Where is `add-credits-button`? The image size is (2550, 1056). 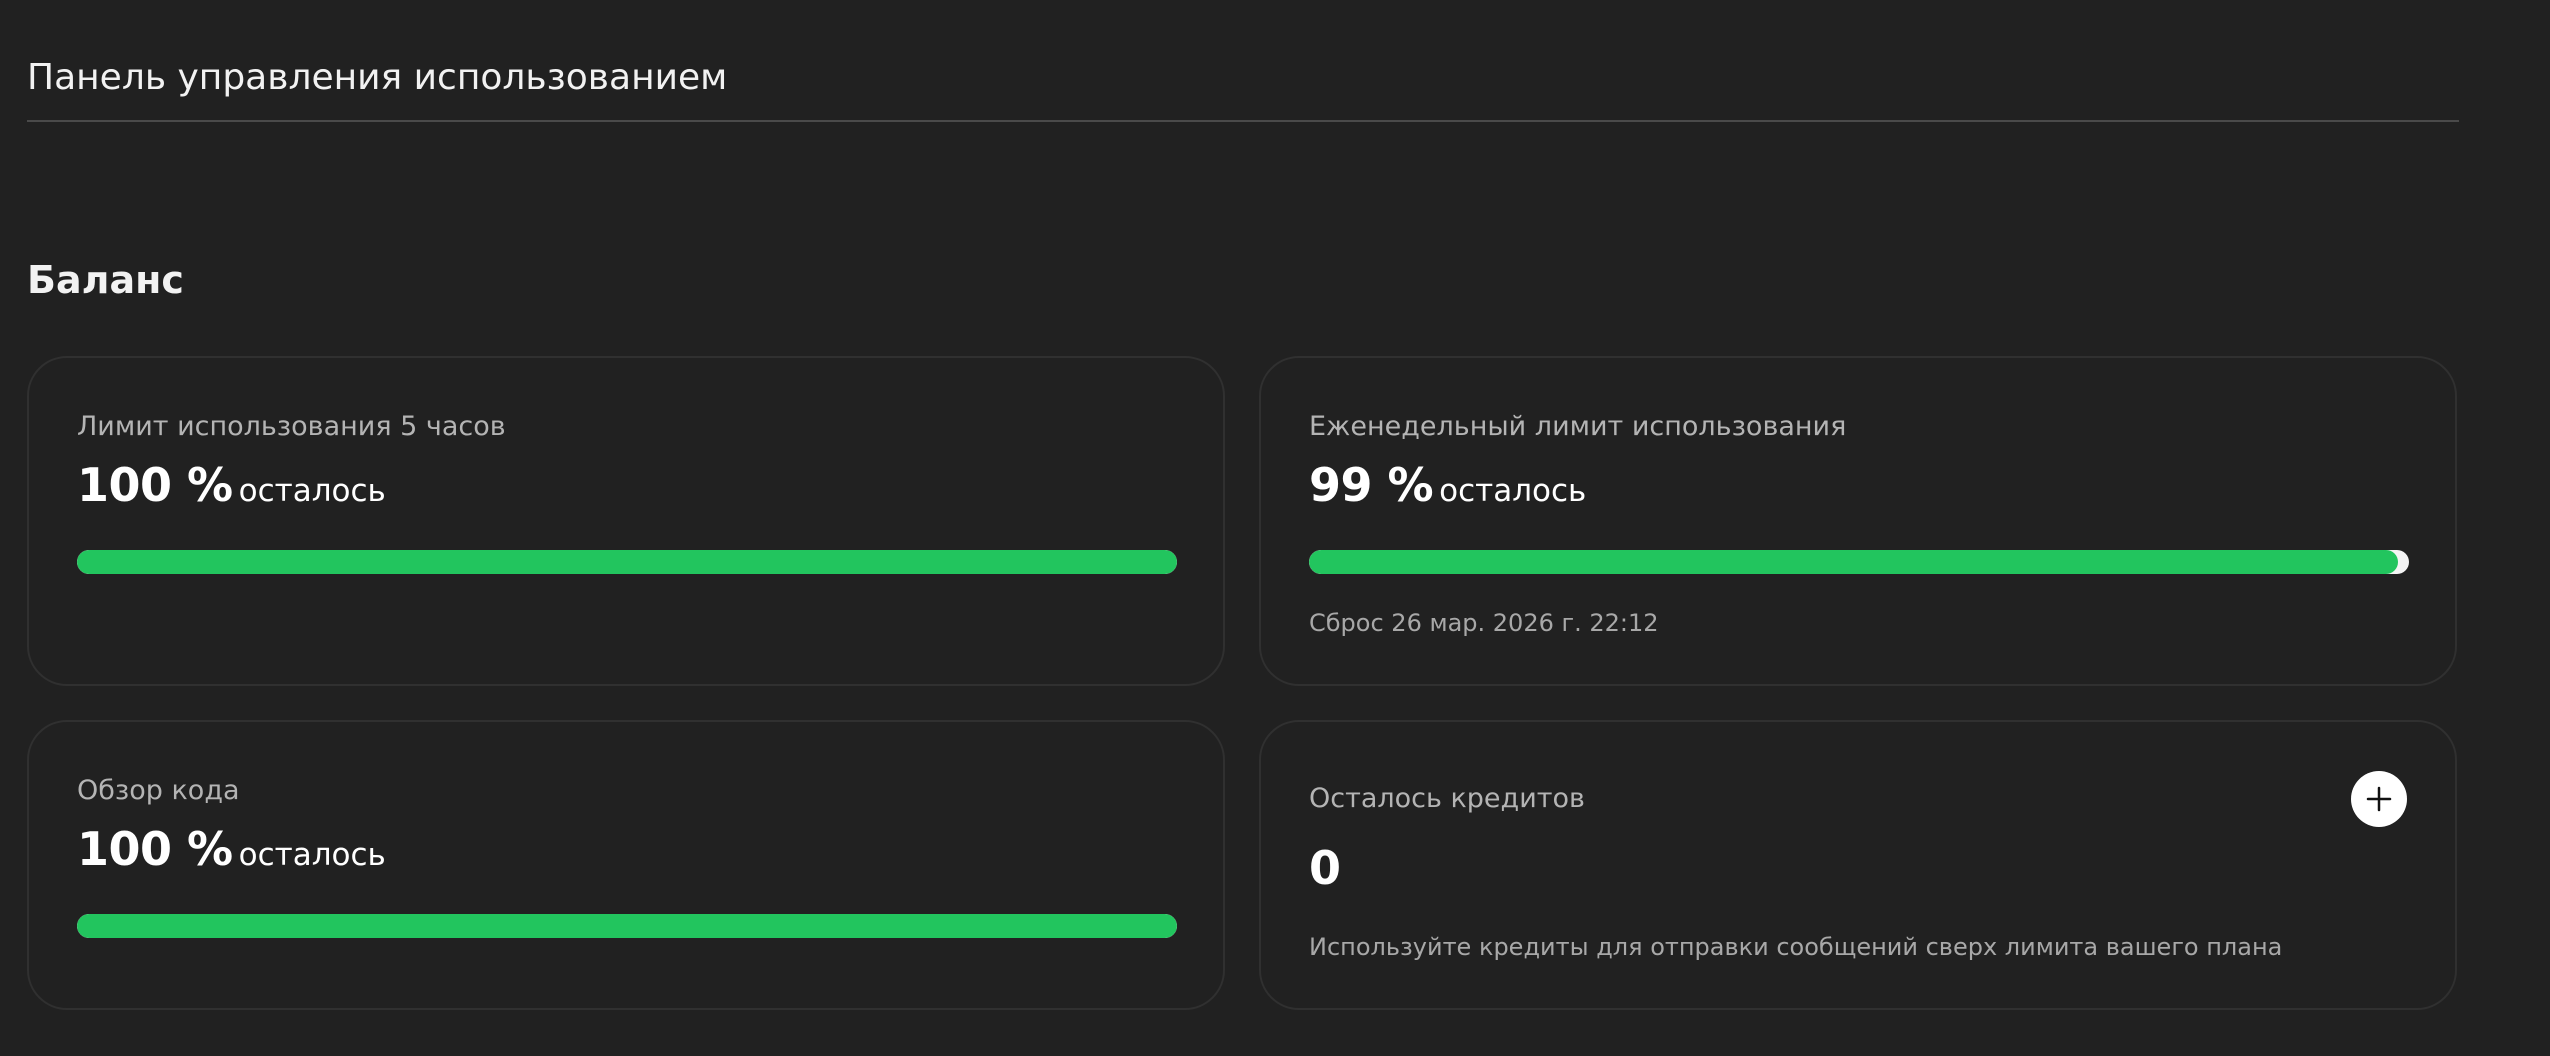
add-credits-button is located at coordinates (2379, 799).